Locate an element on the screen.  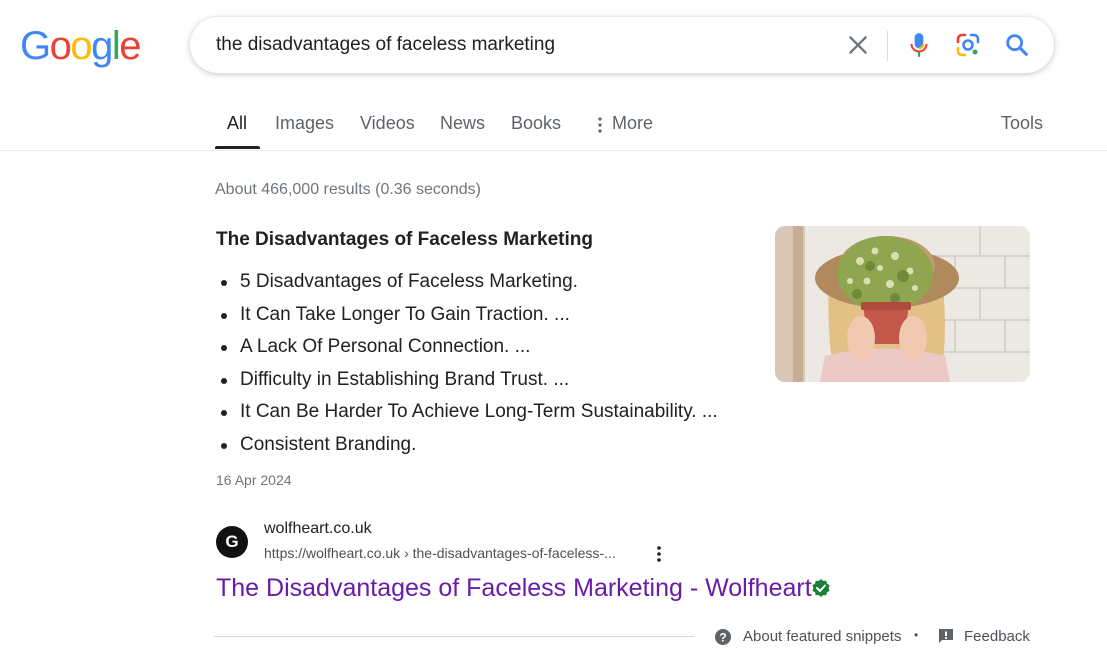
lens-icon is located at coordinates (968, 45).